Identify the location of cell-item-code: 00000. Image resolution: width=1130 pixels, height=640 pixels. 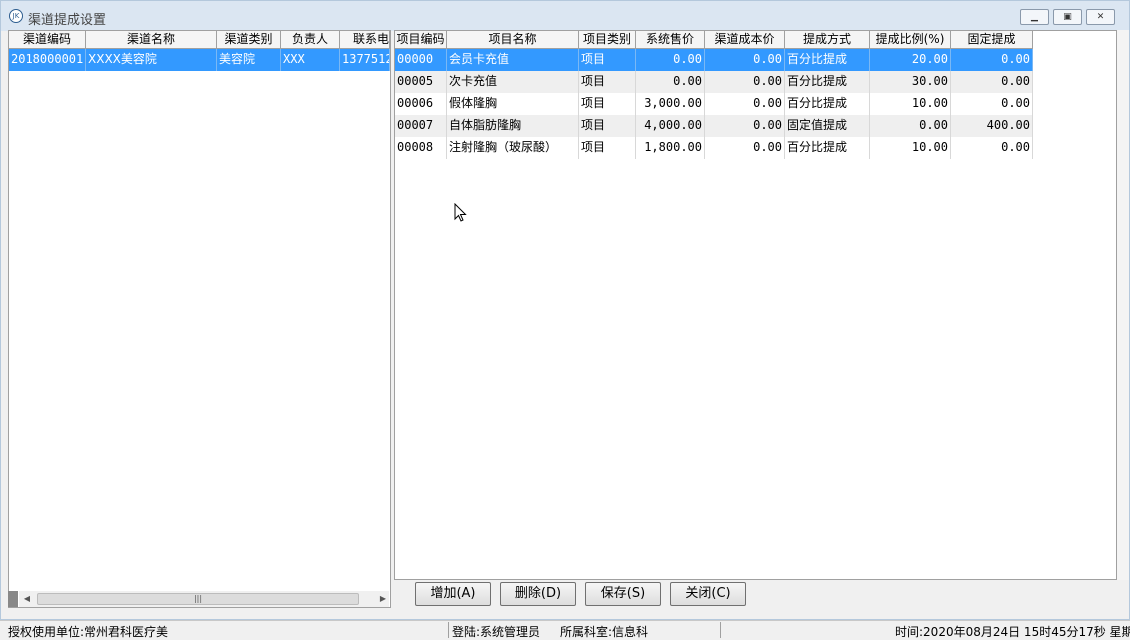
(421, 60).